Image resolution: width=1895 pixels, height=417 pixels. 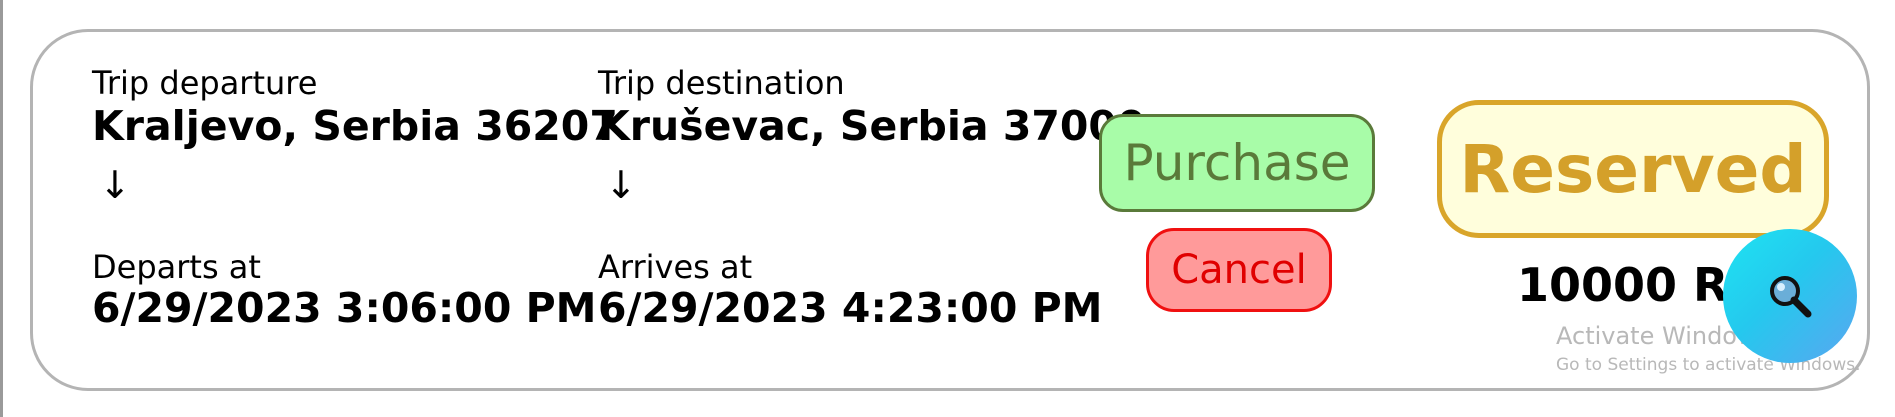 I want to click on destination-arrow: ↓, so click(x=621, y=185).